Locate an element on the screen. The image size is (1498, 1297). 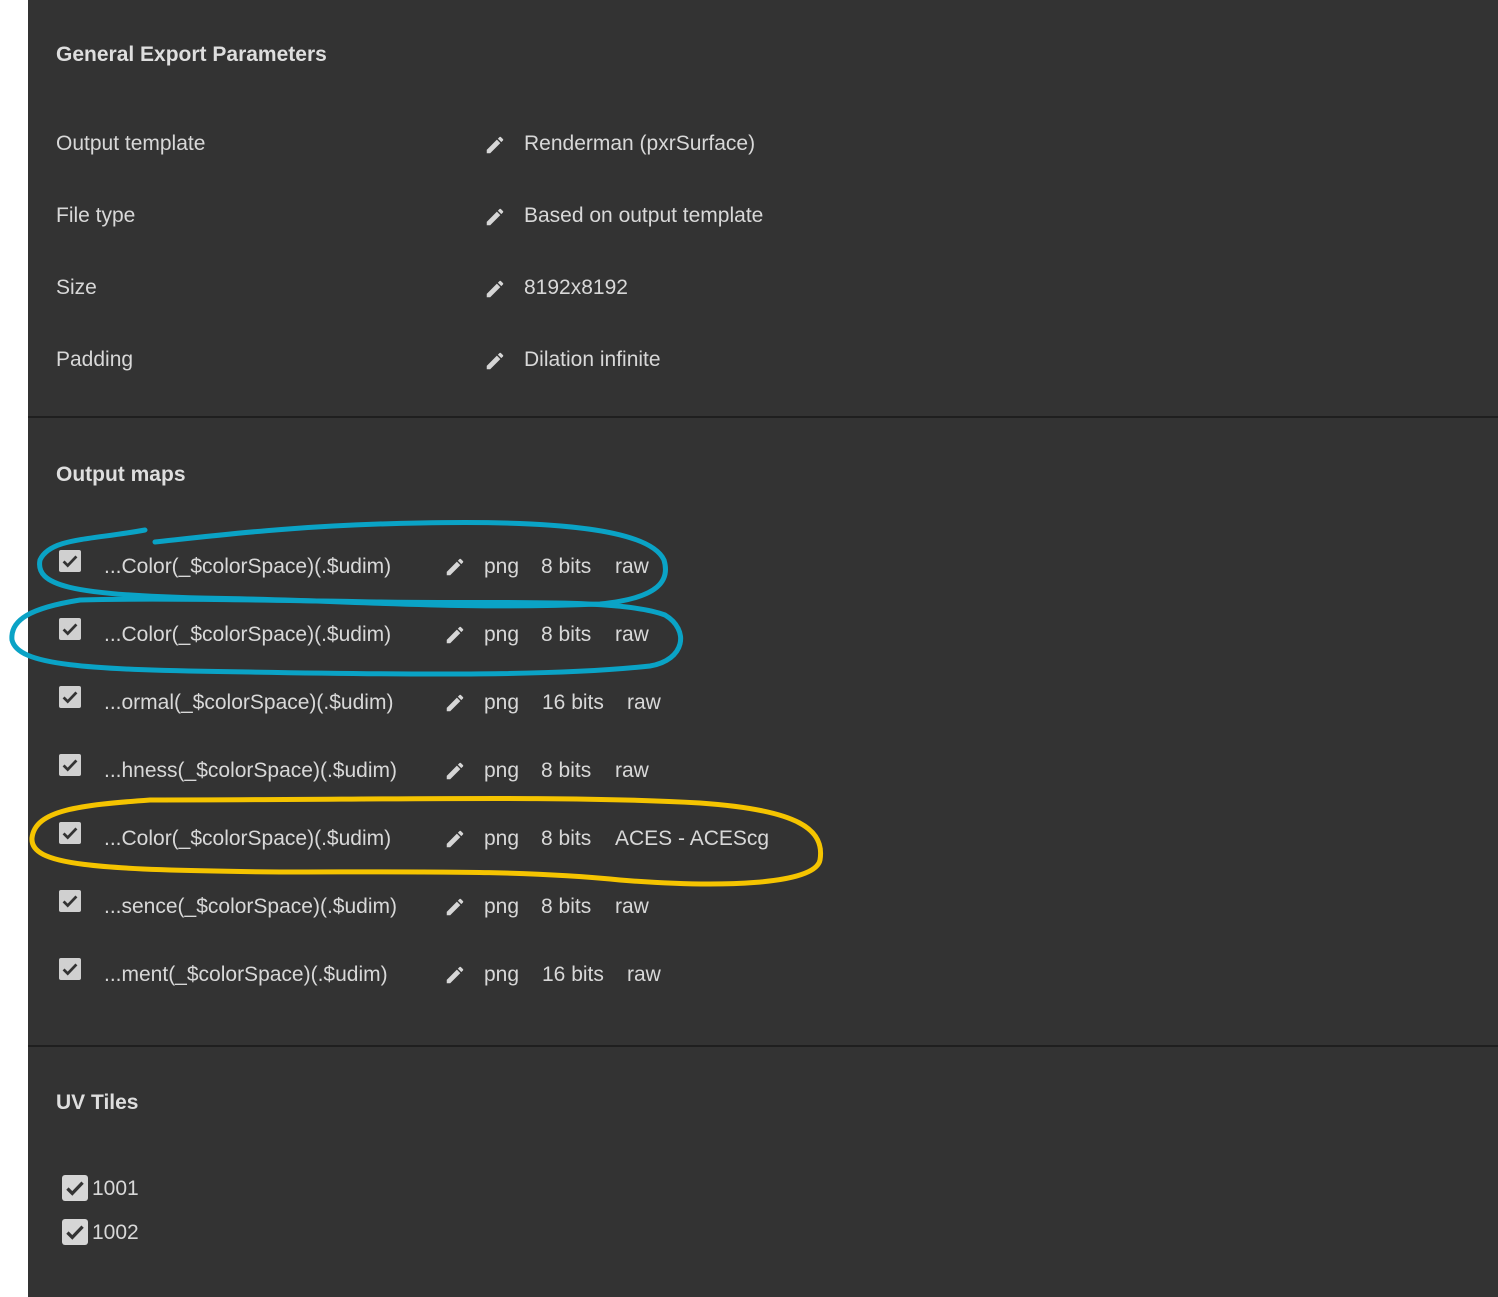
param-value-size: 8192x8192 is located at coordinates (576, 288).